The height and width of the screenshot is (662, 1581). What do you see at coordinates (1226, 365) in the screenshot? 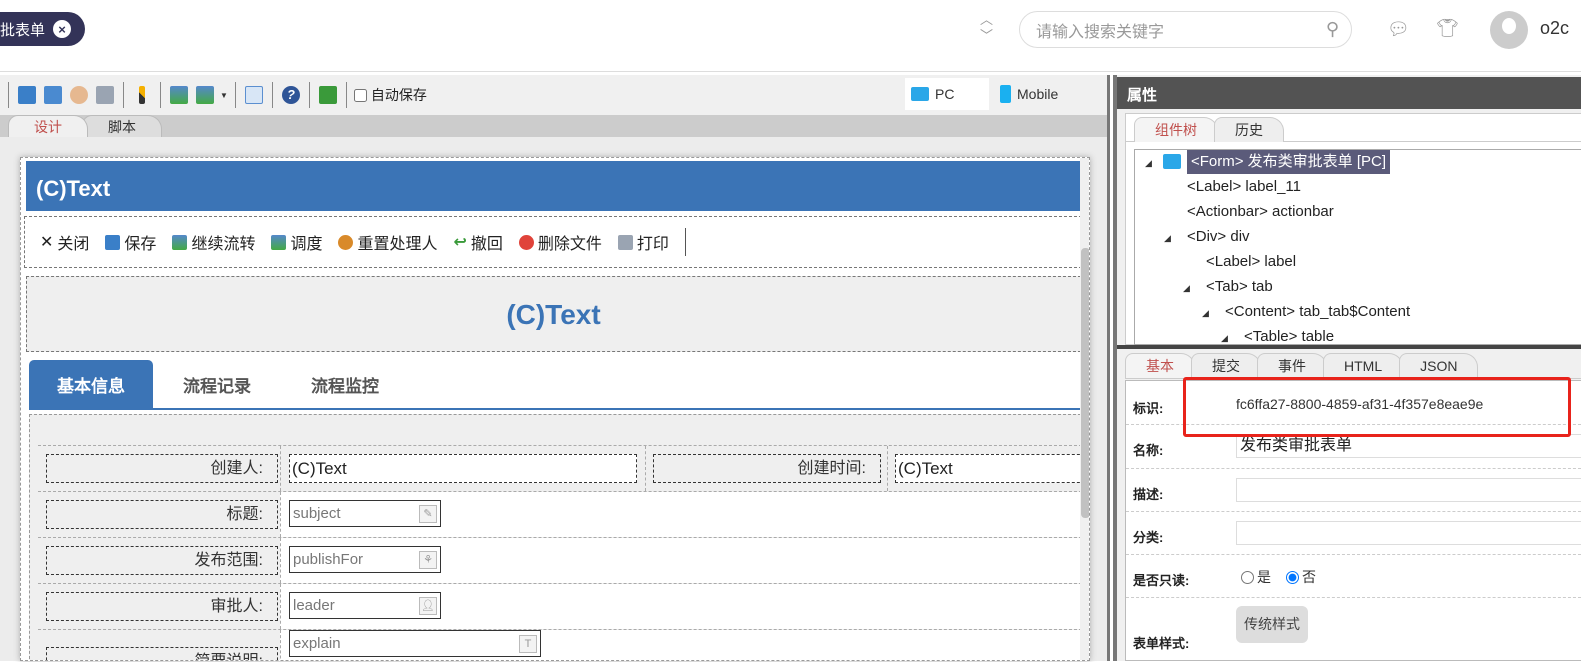
I see `tab-submit: 提交` at bounding box center [1226, 365].